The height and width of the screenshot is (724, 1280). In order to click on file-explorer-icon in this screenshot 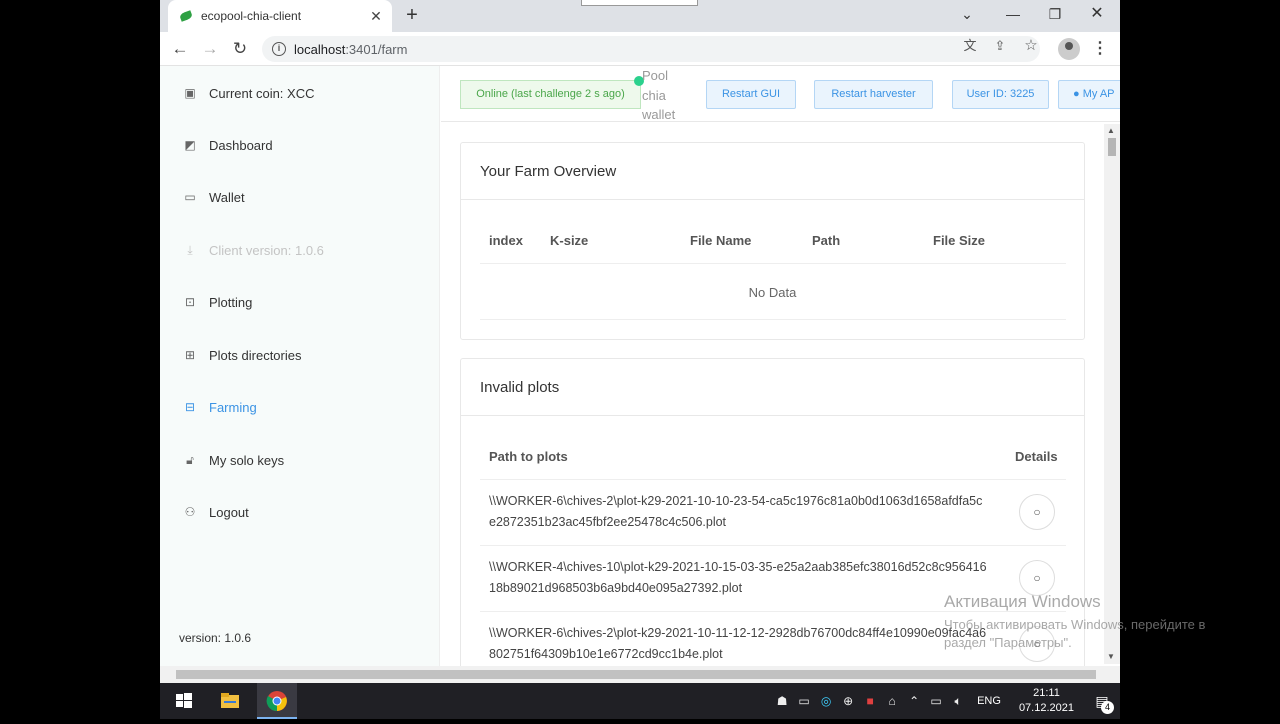, I will do `click(230, 701)`.